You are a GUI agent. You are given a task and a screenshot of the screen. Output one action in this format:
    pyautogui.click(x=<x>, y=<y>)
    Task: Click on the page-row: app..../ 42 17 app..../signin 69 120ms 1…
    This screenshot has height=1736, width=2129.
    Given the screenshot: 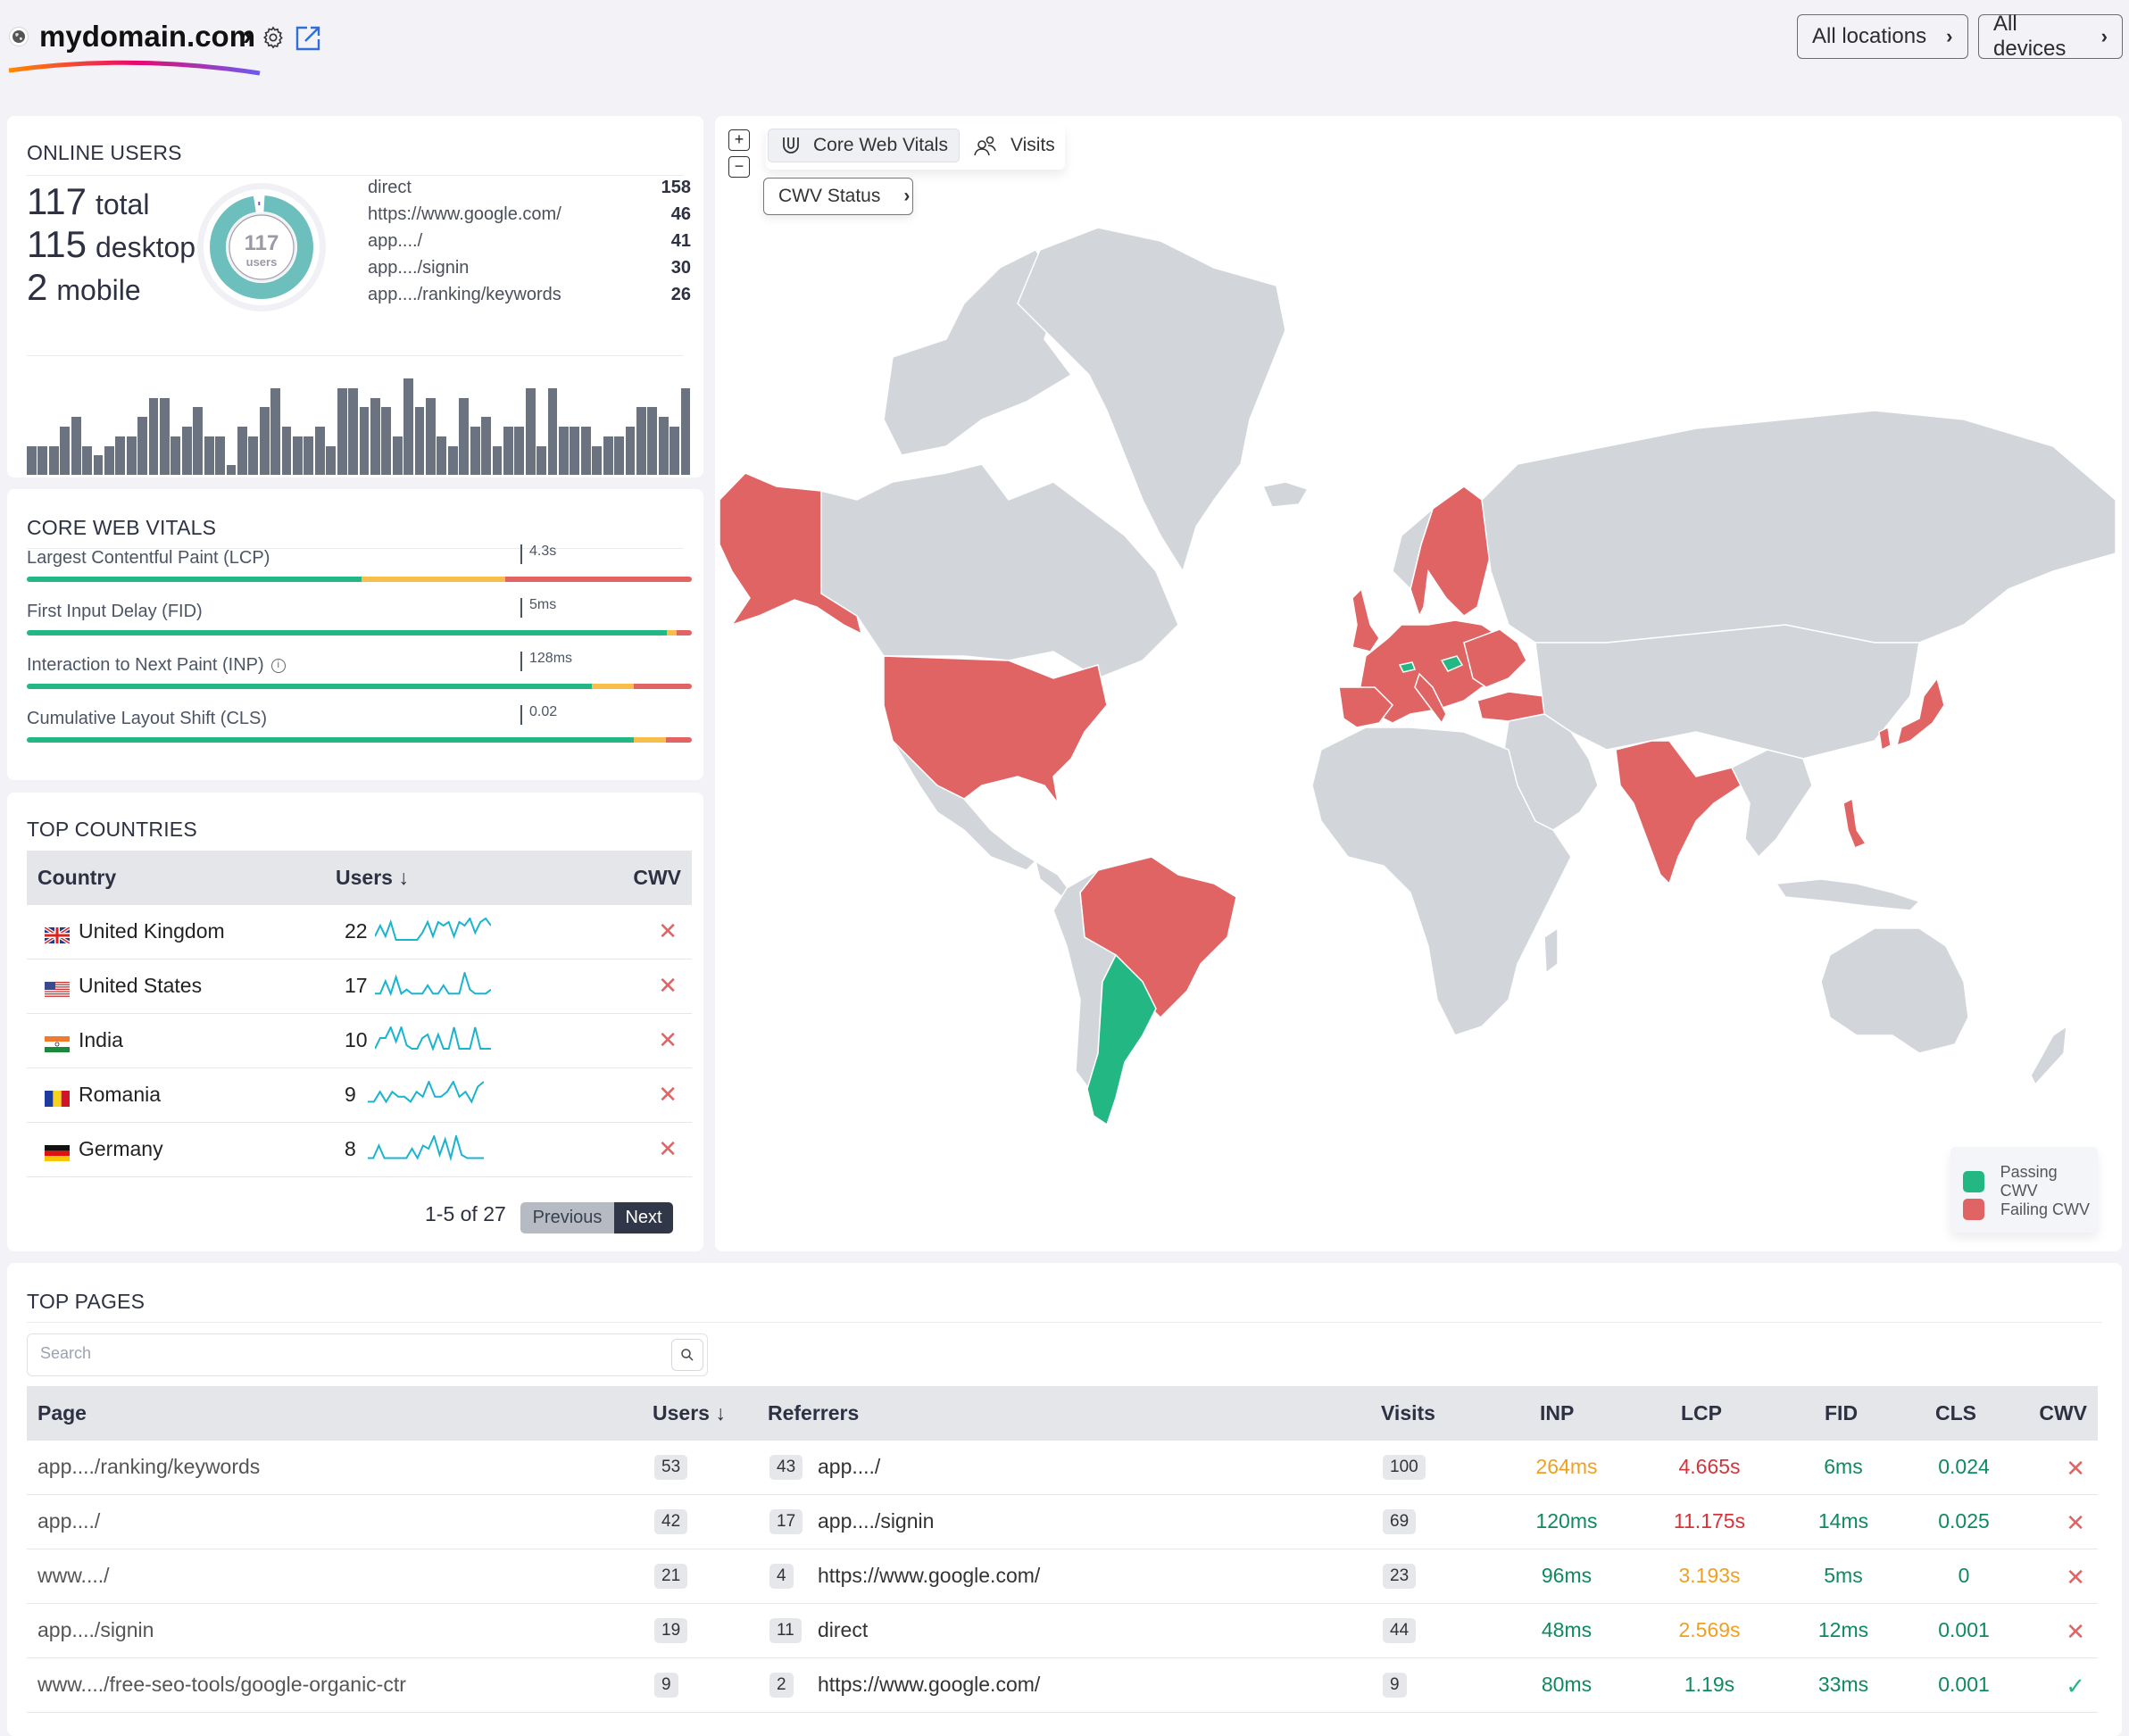 What is the action you would take?
    pyautogui.click(x=1062, y=1522)
    